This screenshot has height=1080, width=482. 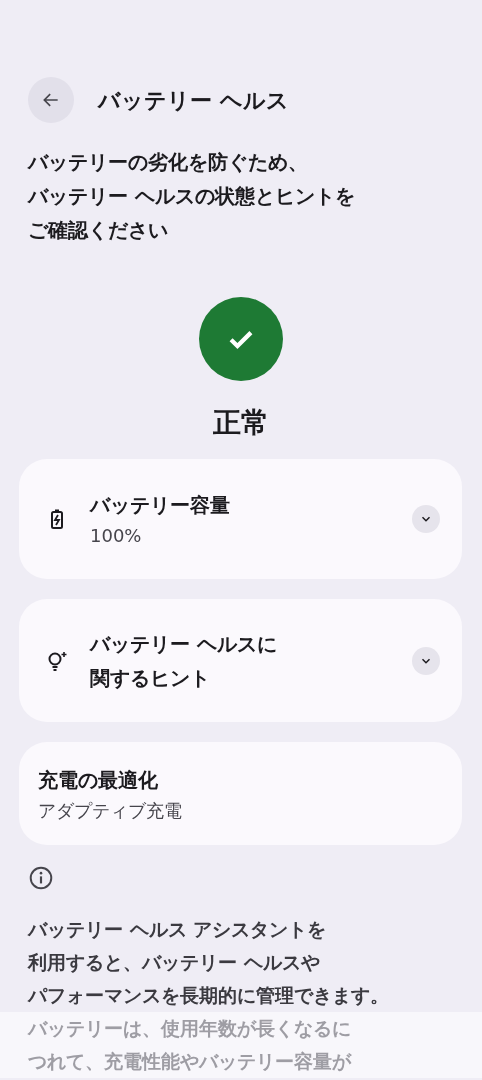 I want to click on card-title: 充電の最適化, so click(x=98, y=780).